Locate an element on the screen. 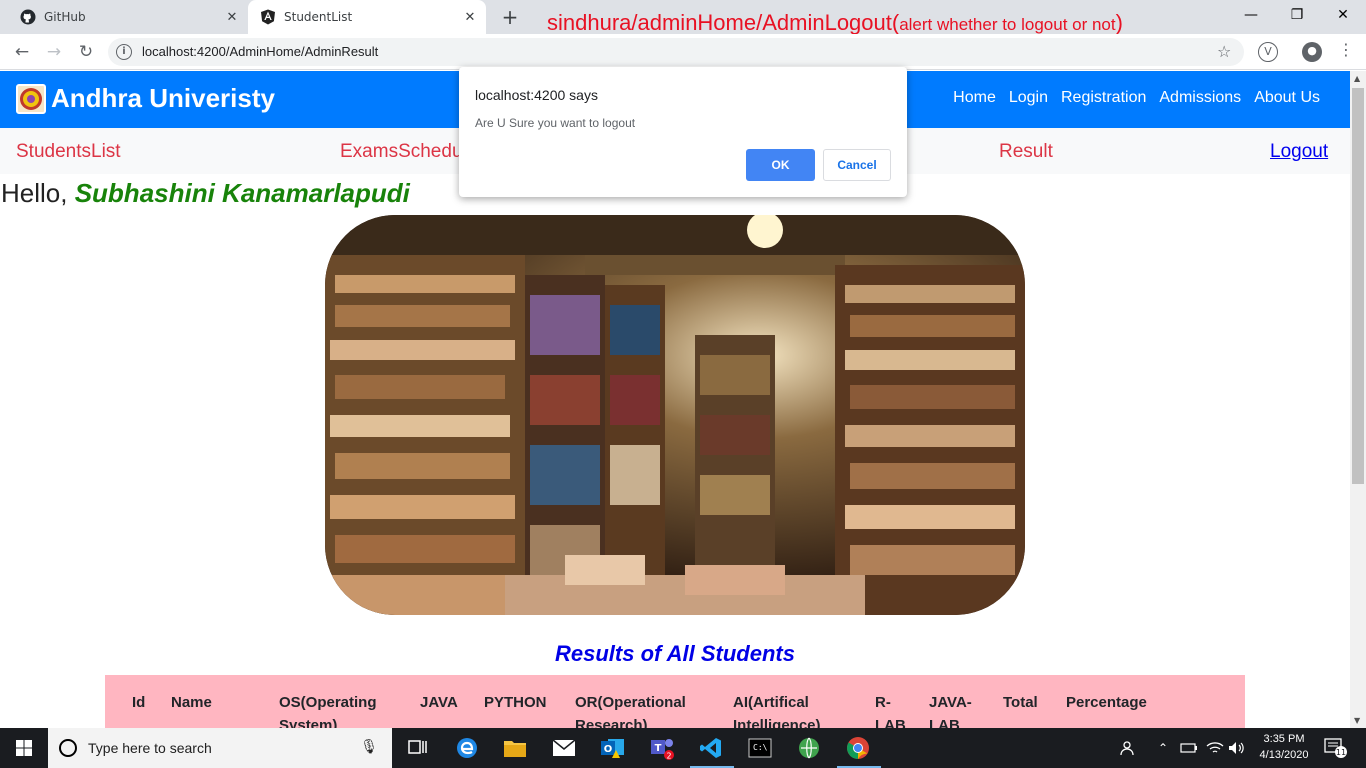 This screenshot has height=768, width=1366. menu-icon: ⋮ is located at coordinates (1346, 49).